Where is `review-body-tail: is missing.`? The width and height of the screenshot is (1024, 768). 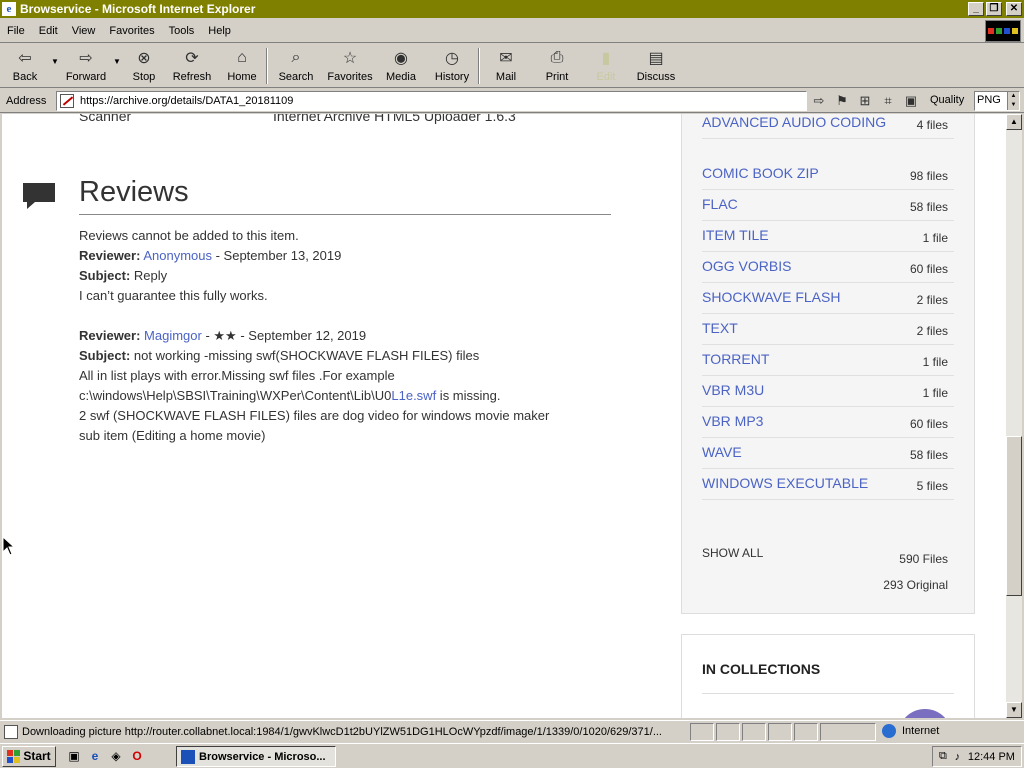
review-body-tail: is missing. is located at coordinates (468, 395).